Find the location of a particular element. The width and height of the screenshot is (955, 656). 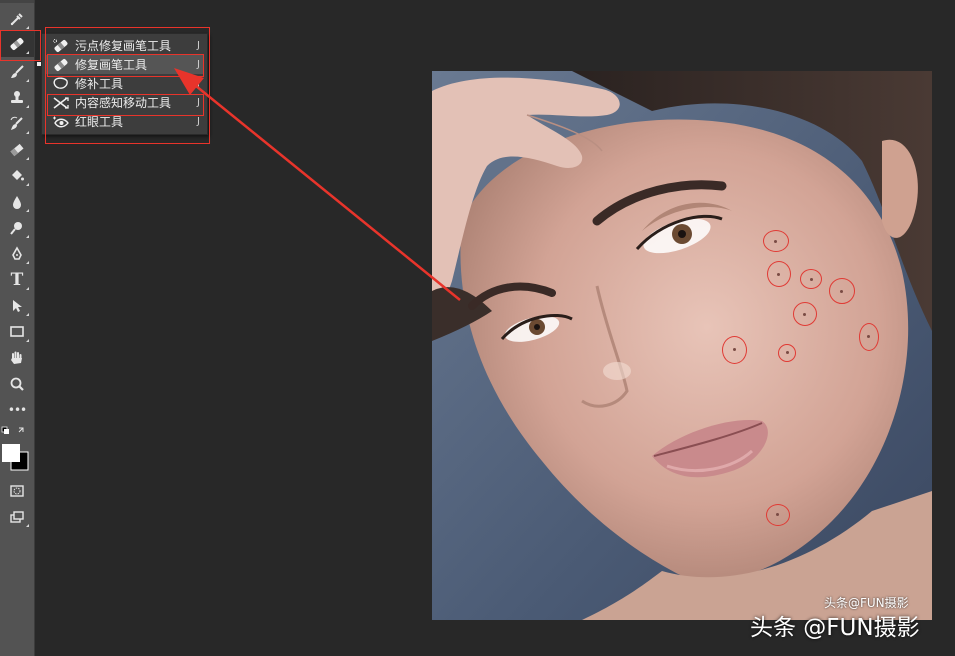

more-tools-icon: ••• is located at coordinates (17, 410).